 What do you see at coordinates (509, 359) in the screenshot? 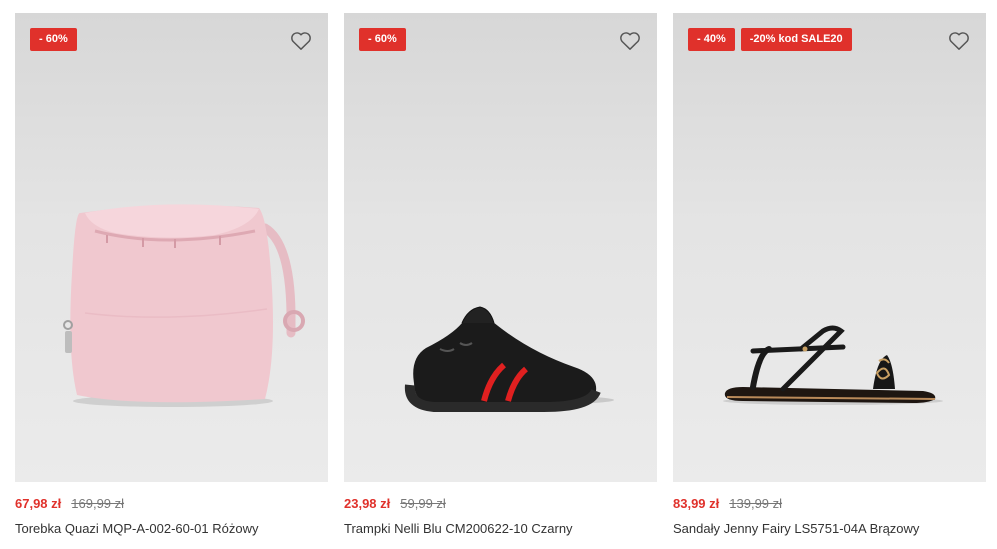
I see `sneaker-image` at bounding box center [509, 359].